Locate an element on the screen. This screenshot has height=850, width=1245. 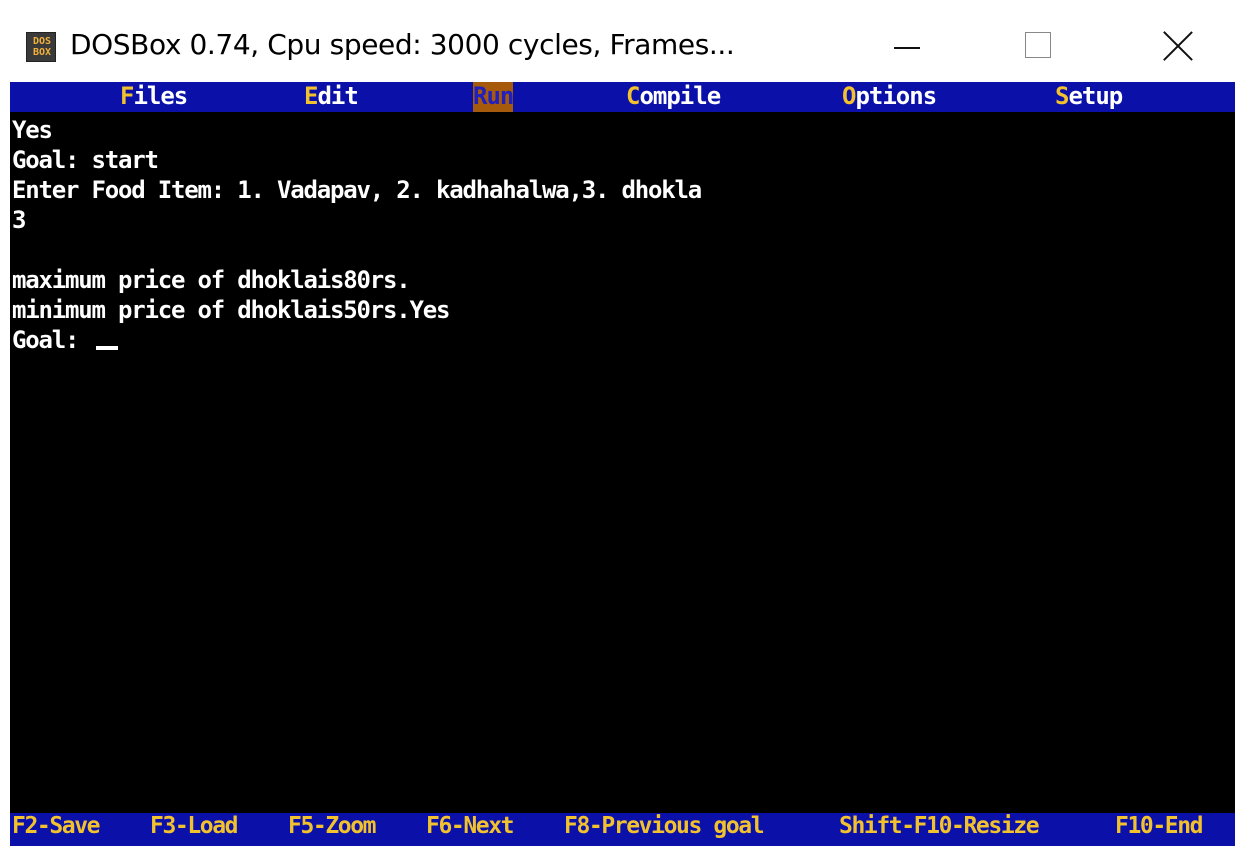
goal-prompt: Goal: is located at coordinates (52, 340).